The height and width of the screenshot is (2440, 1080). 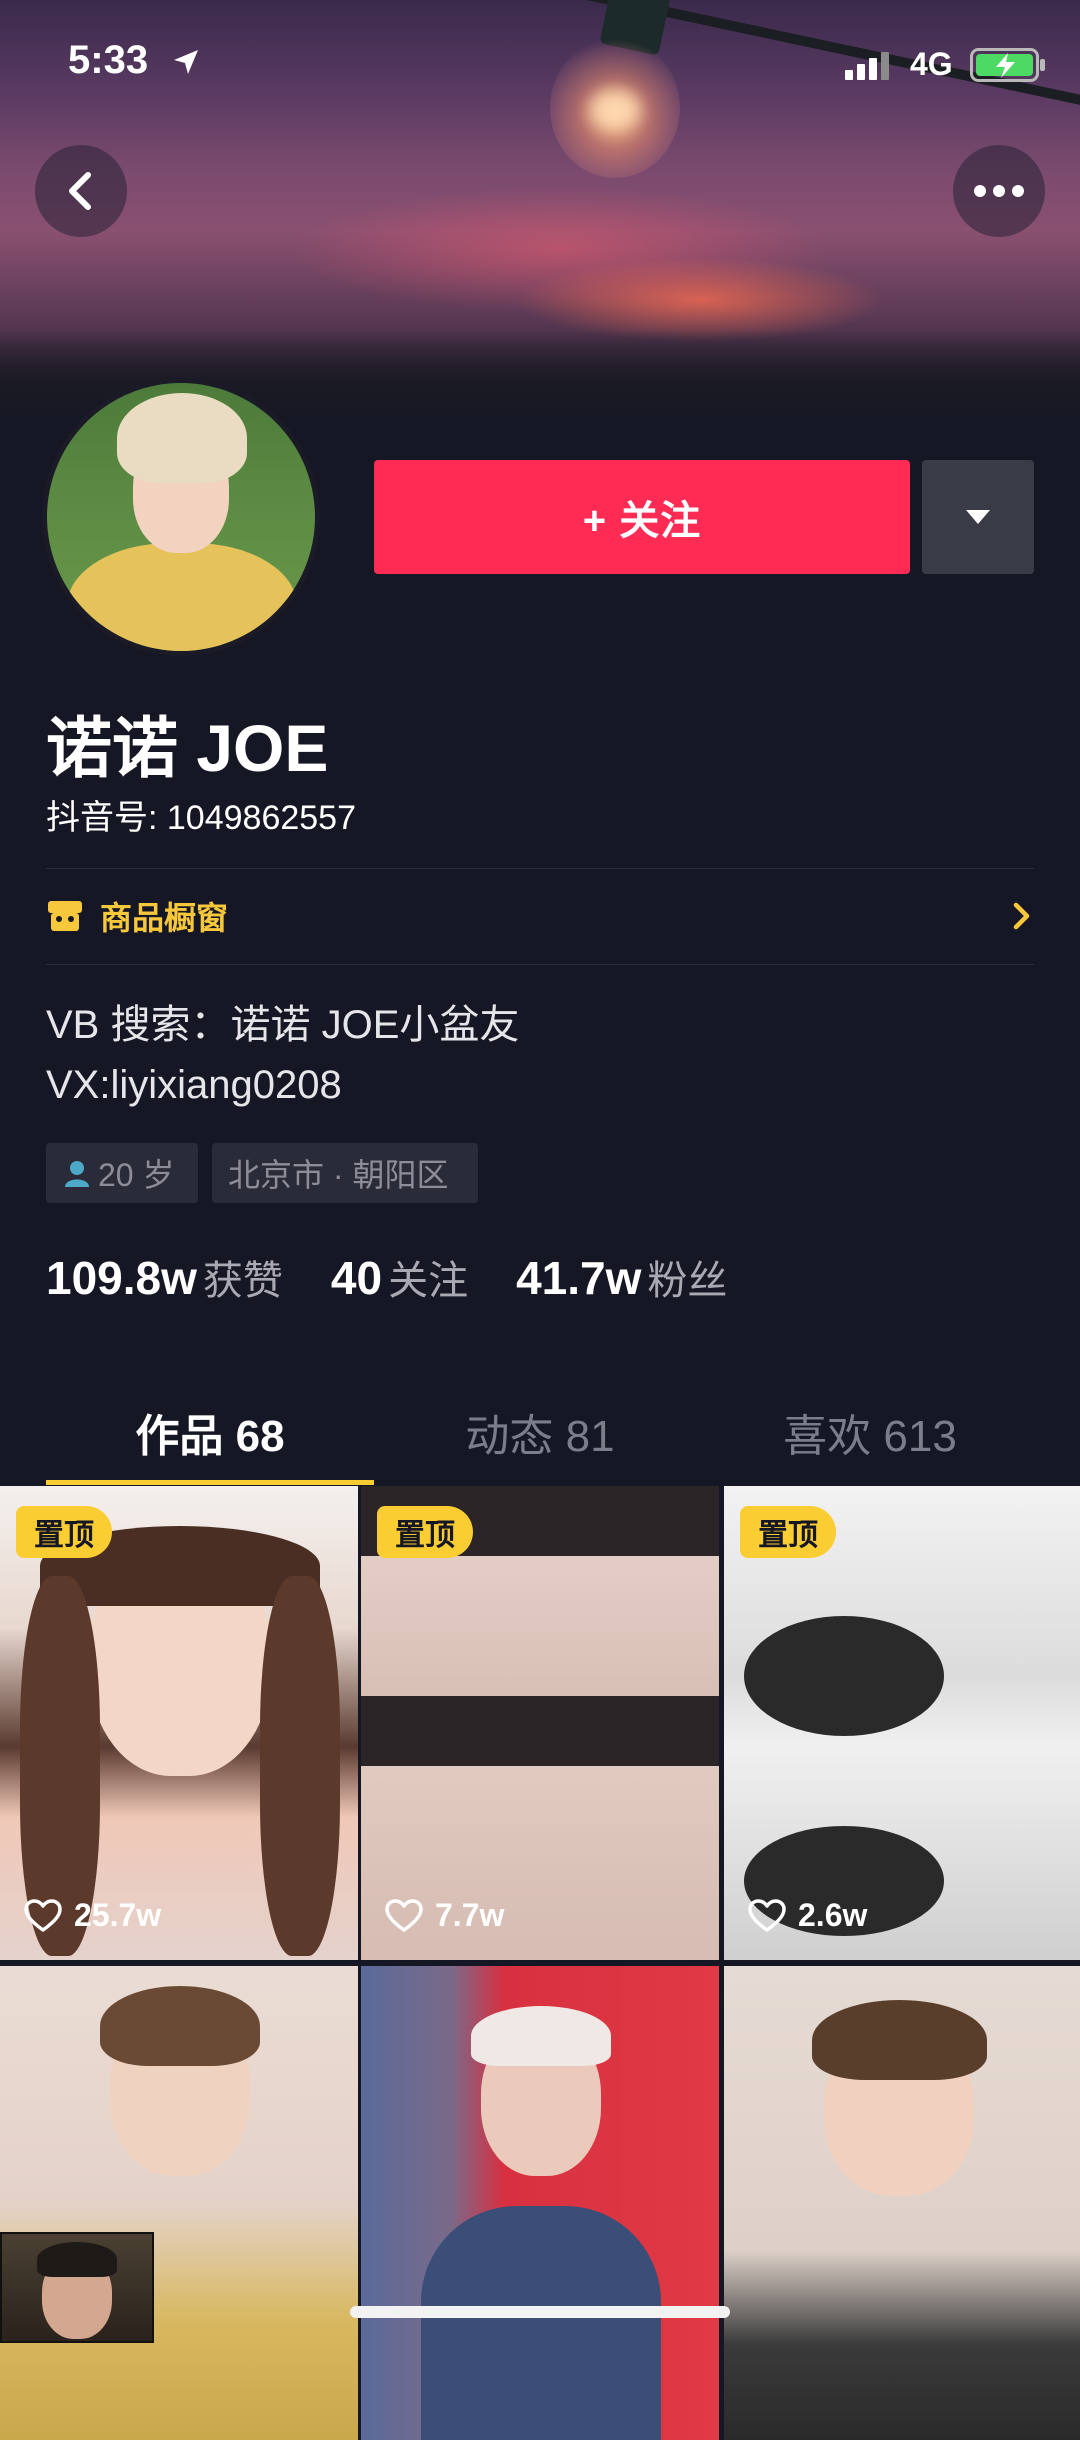 I want to click on back-button, so click(x=81, y=191).